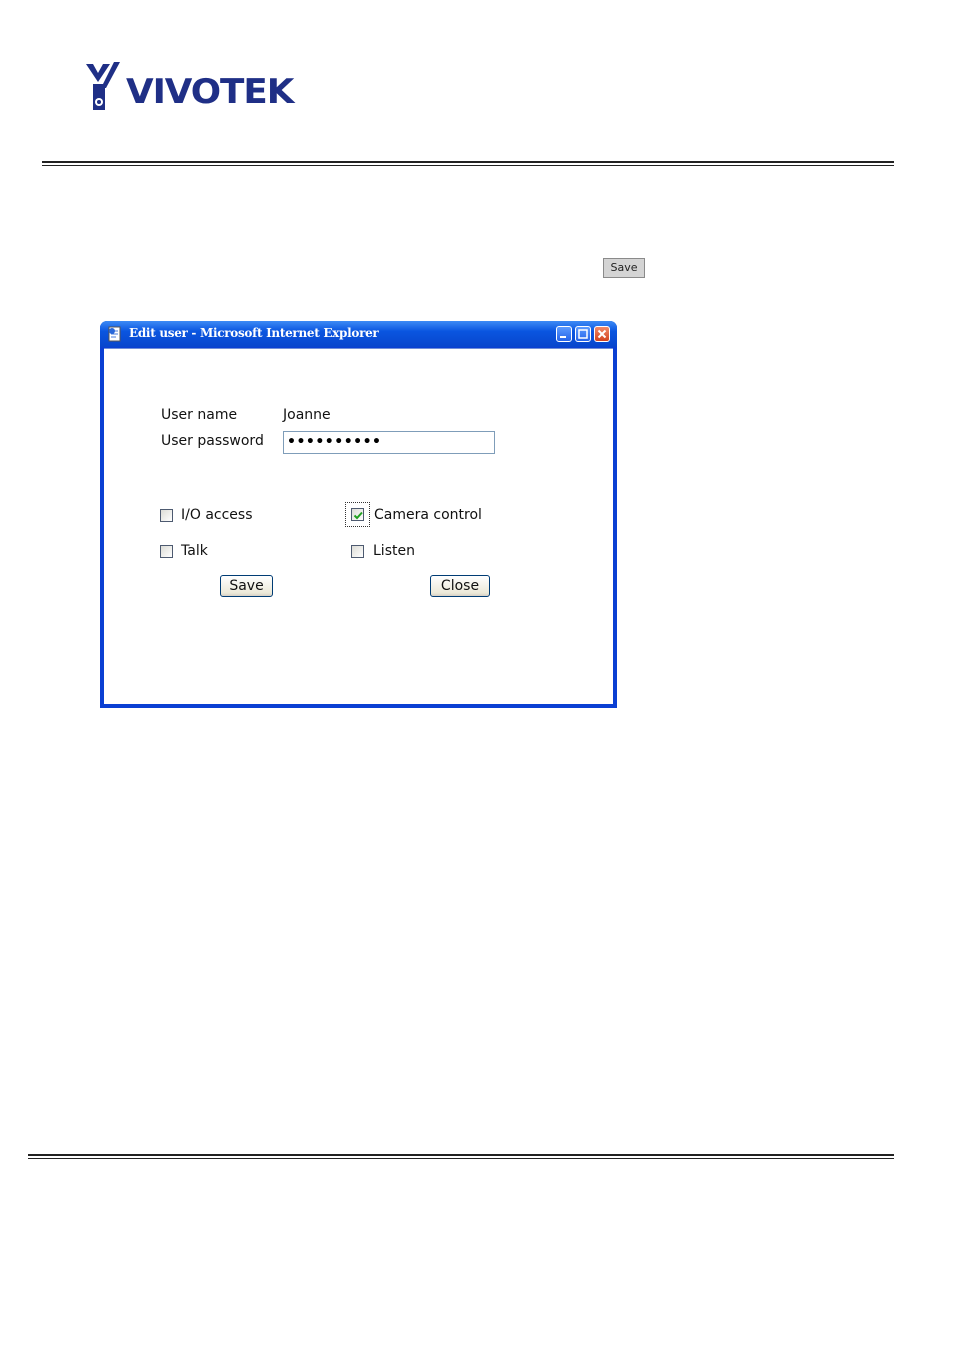  Describe the element at coordinates (461, 1158) in the screenshot. I see `footer-divider-thin` at that location.